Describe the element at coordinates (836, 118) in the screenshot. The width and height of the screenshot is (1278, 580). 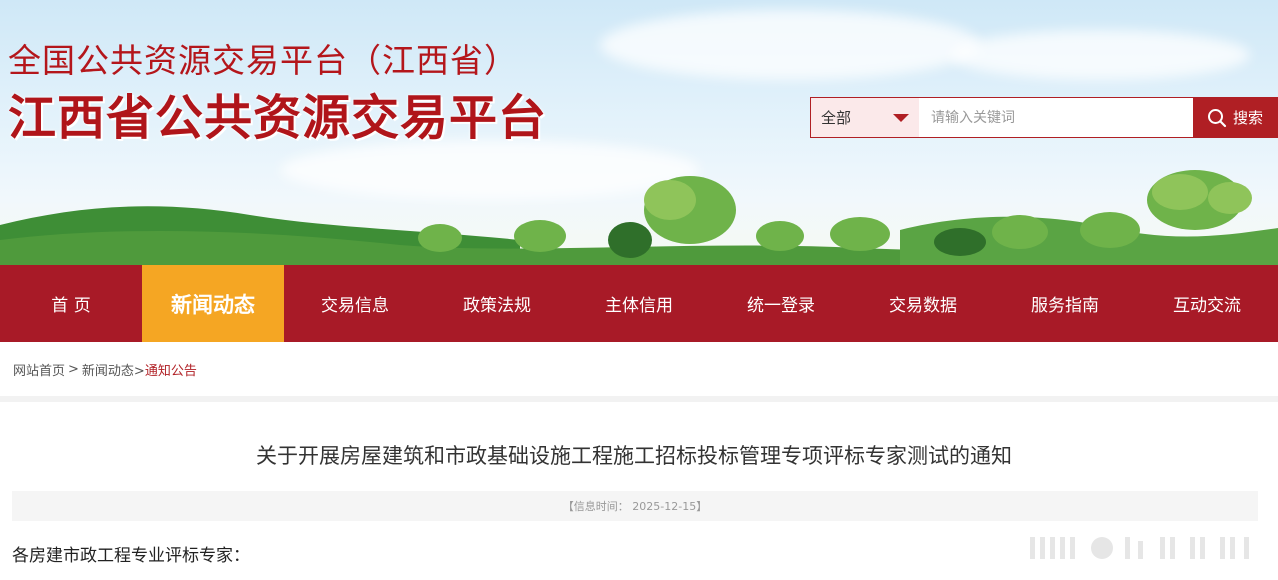
I see `search-category-value: 全部` at that location.